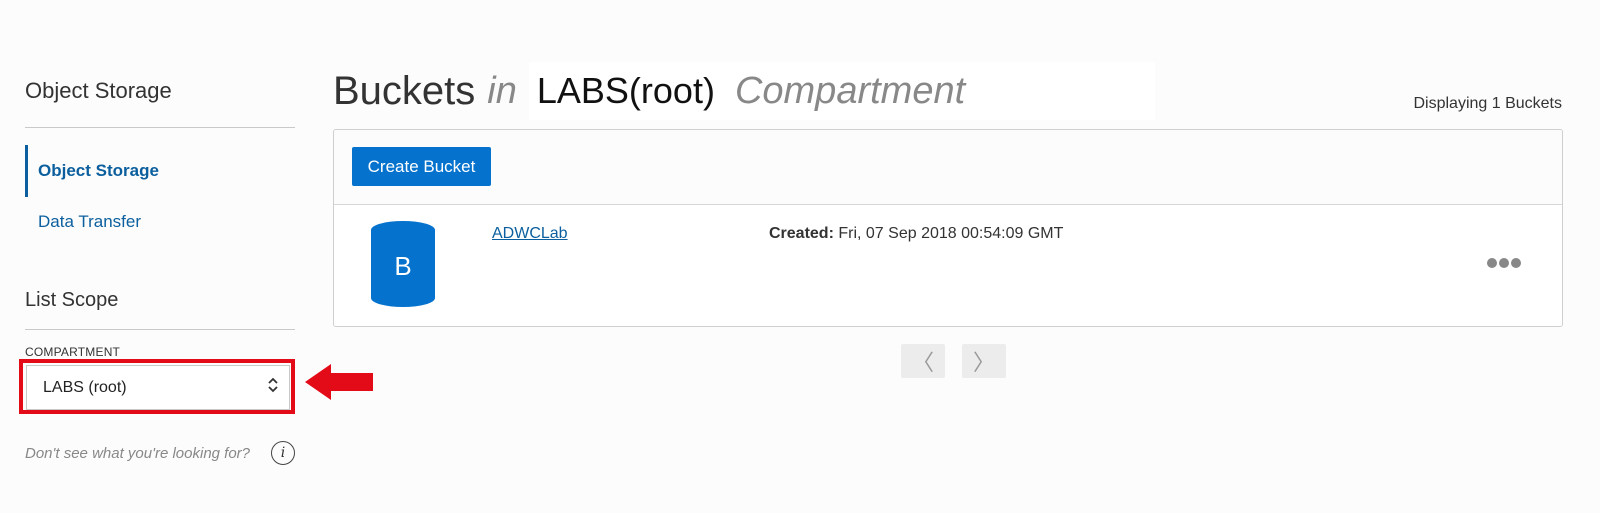  What do you see at coordinates (951, 233) in the screenshot?
I see `created-value: Fri, 07 Sep 2018 00:54:09 GMT` at bounding box center [951, 233].